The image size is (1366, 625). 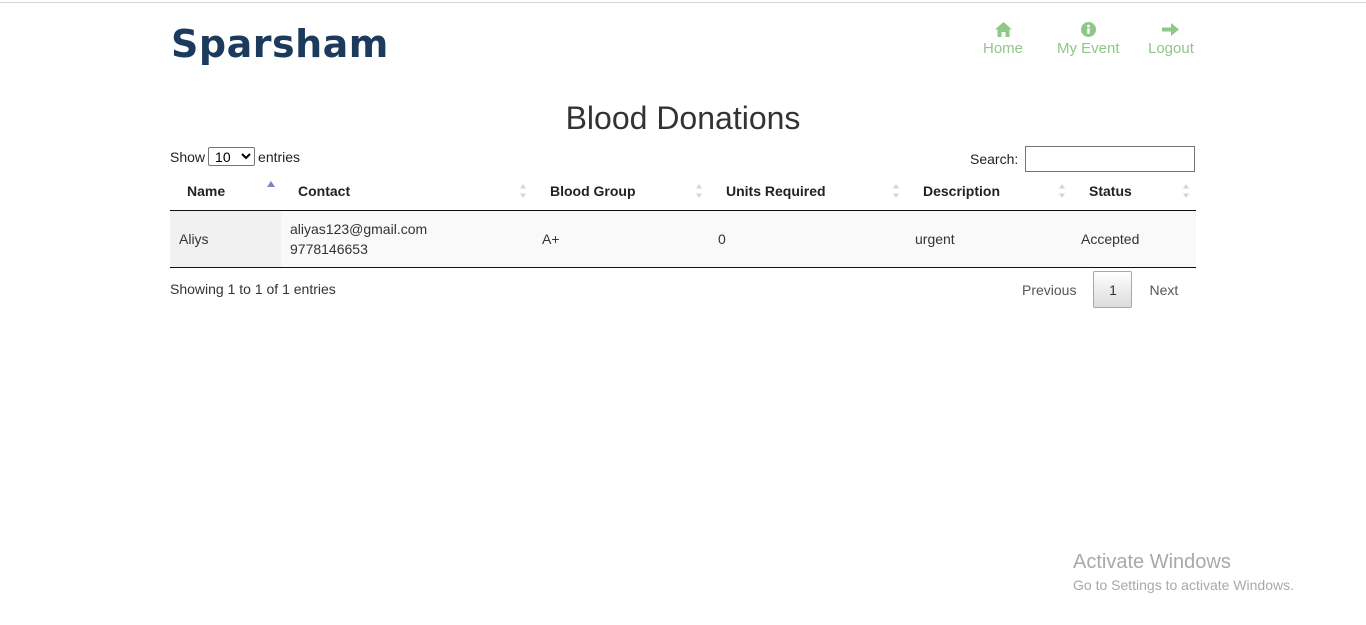 I want to click on nav-home-label: Home, so click(x=1003, y=48).